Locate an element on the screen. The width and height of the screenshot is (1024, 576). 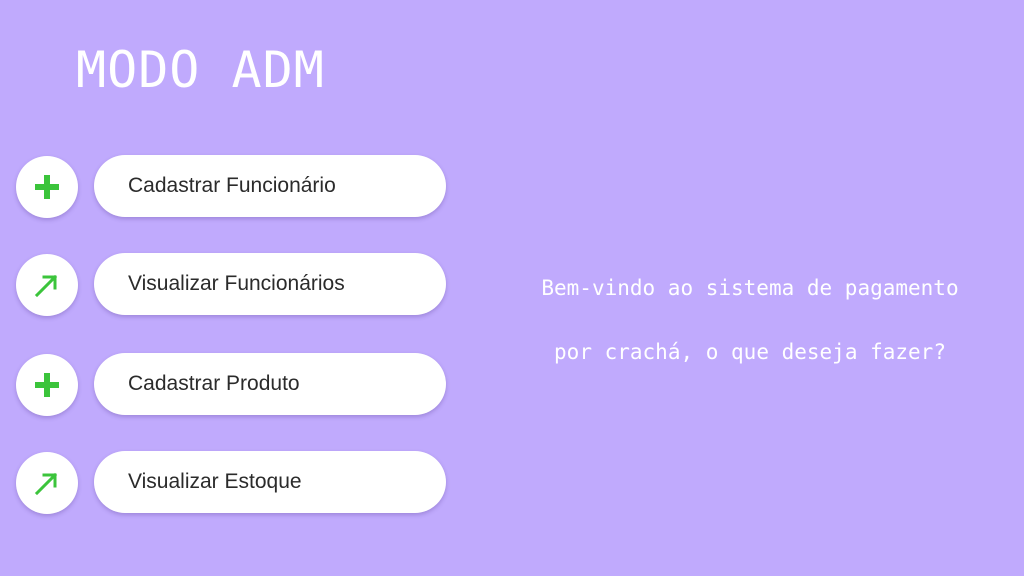
menu-row-visualizar-estoque: Visualizar Estoque is located at coordinates (231, 483).